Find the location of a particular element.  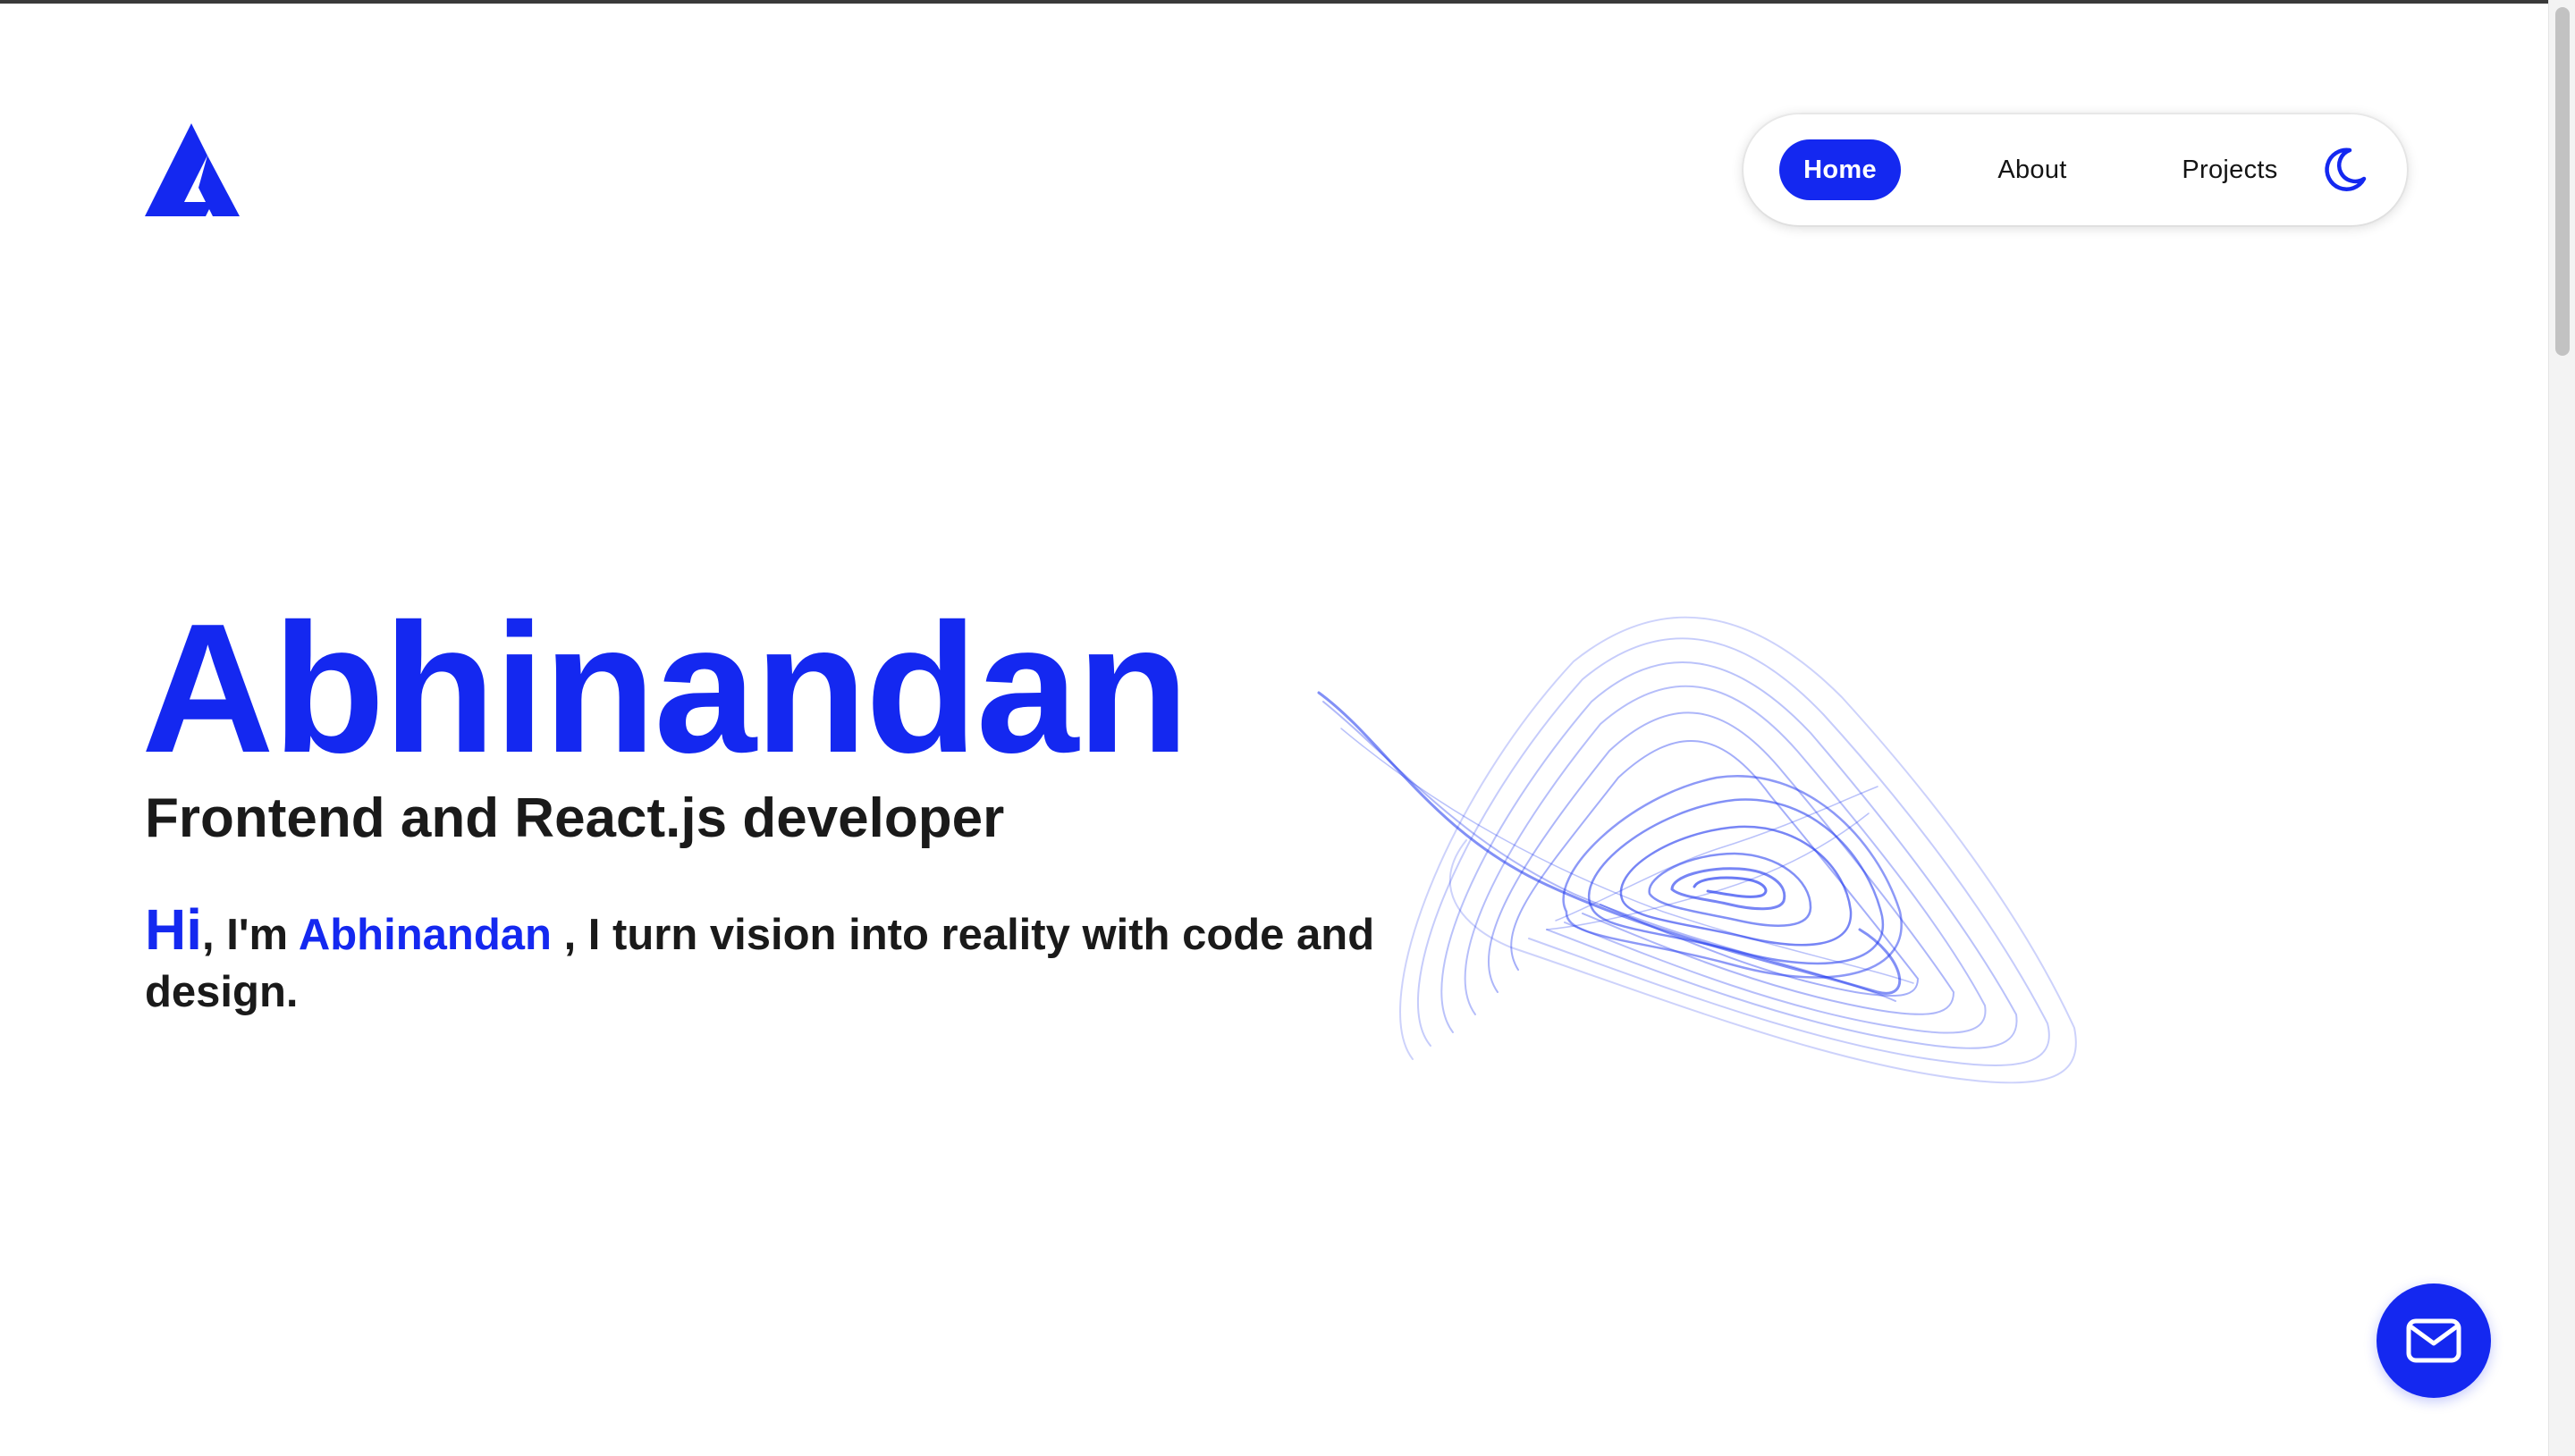

intro-greeting: Hi is located at coordinates (173, 929).